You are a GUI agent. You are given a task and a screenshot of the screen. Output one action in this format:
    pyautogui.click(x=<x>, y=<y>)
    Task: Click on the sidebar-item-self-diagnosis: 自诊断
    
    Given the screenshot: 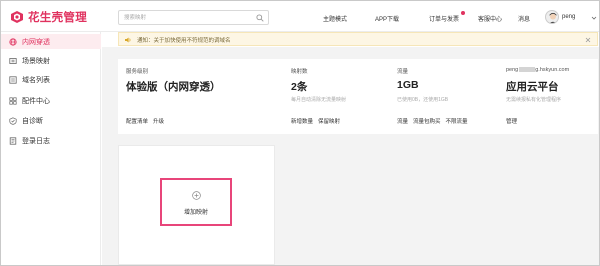 What is the action you would take?
    pyautogui.click(x=51, y=120)
    